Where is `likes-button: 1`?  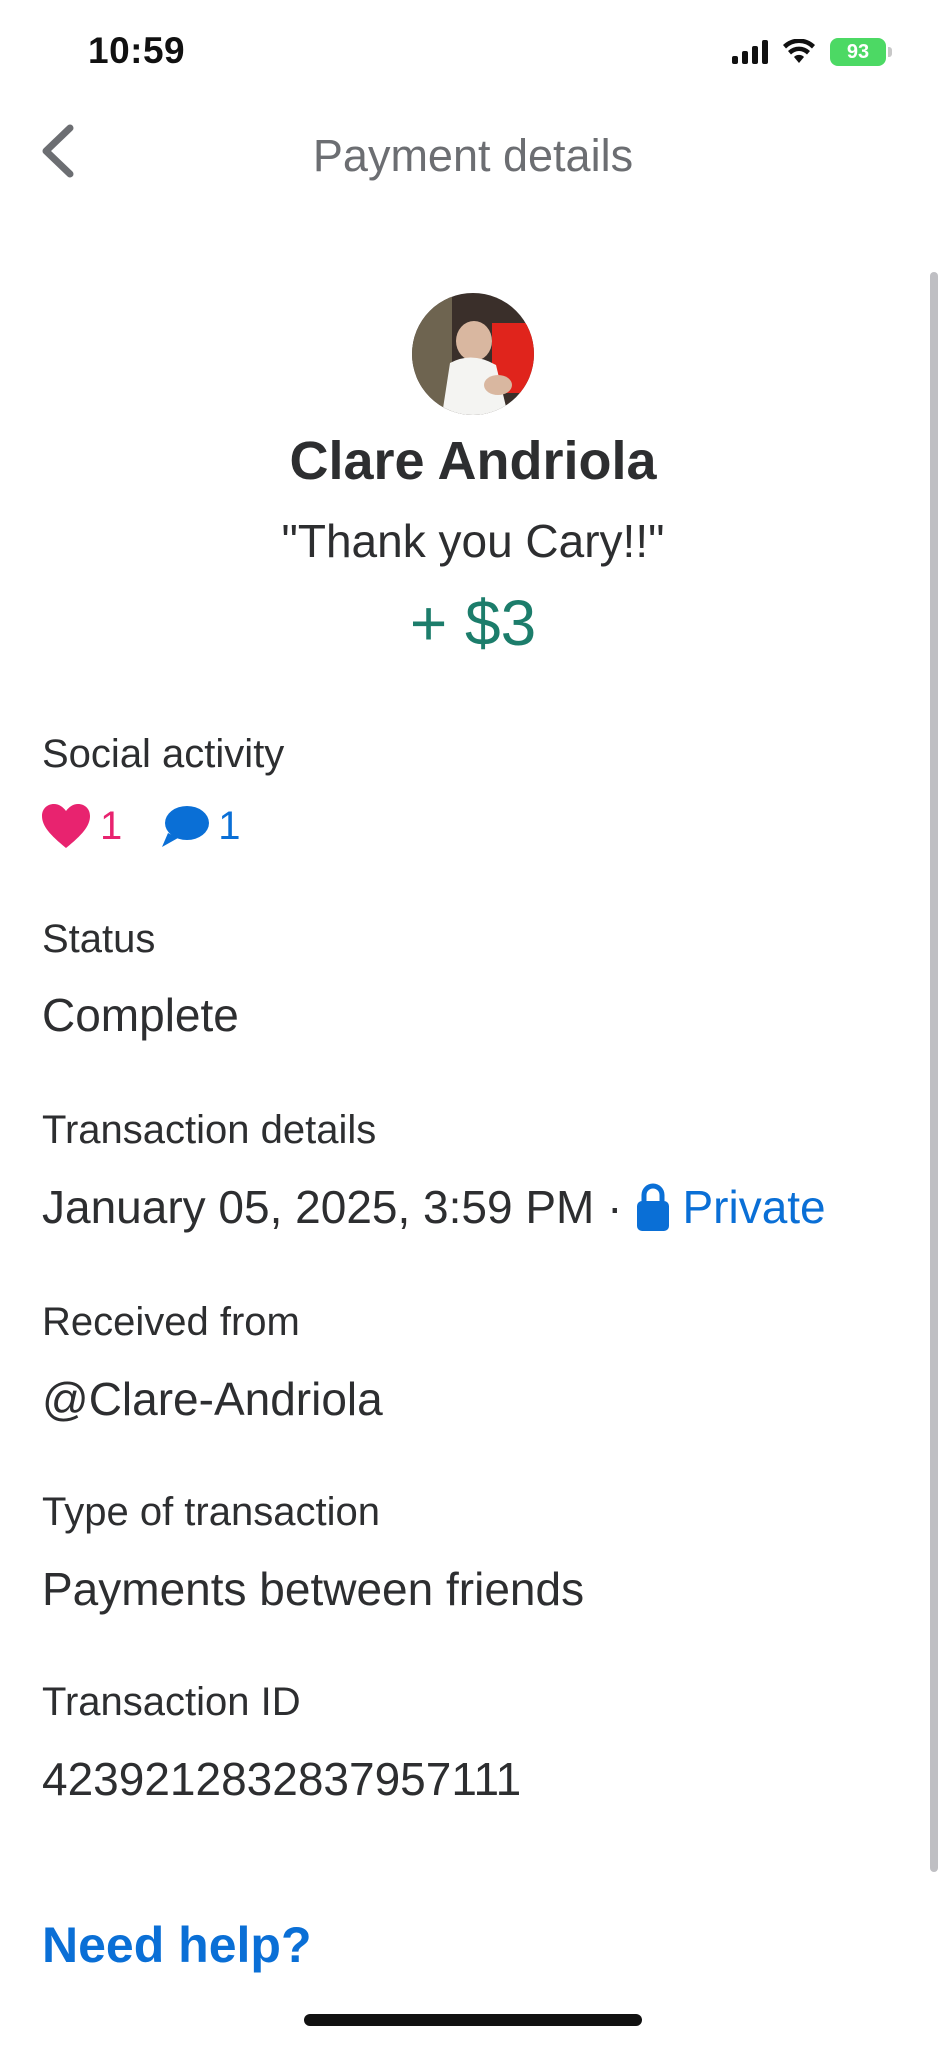
likes-button: 1 is located at coordinates (81, 826).